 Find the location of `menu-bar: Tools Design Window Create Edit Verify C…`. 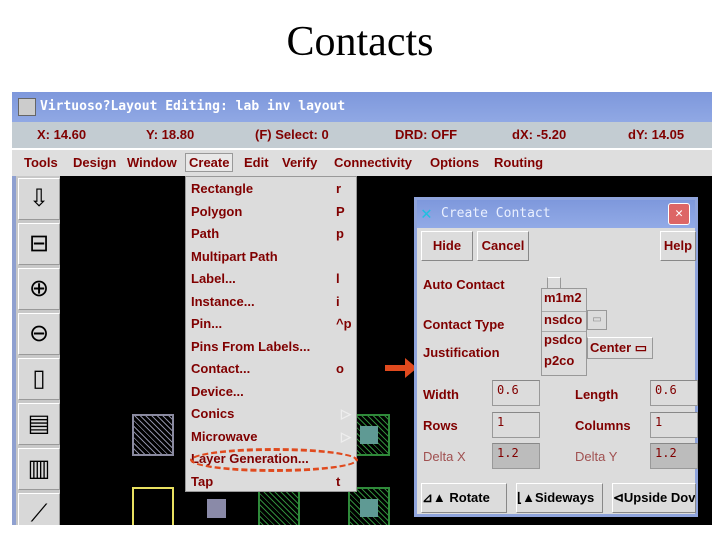

menu-bar: Tools Design Window Create Edit Verify C… is located at coordinates (362, 162).